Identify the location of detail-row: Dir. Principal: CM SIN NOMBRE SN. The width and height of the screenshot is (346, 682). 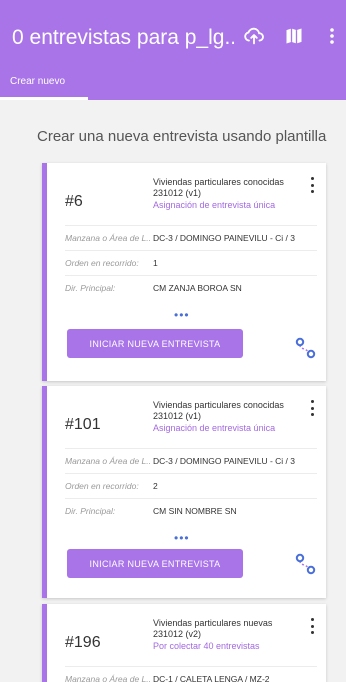
(191, 509).